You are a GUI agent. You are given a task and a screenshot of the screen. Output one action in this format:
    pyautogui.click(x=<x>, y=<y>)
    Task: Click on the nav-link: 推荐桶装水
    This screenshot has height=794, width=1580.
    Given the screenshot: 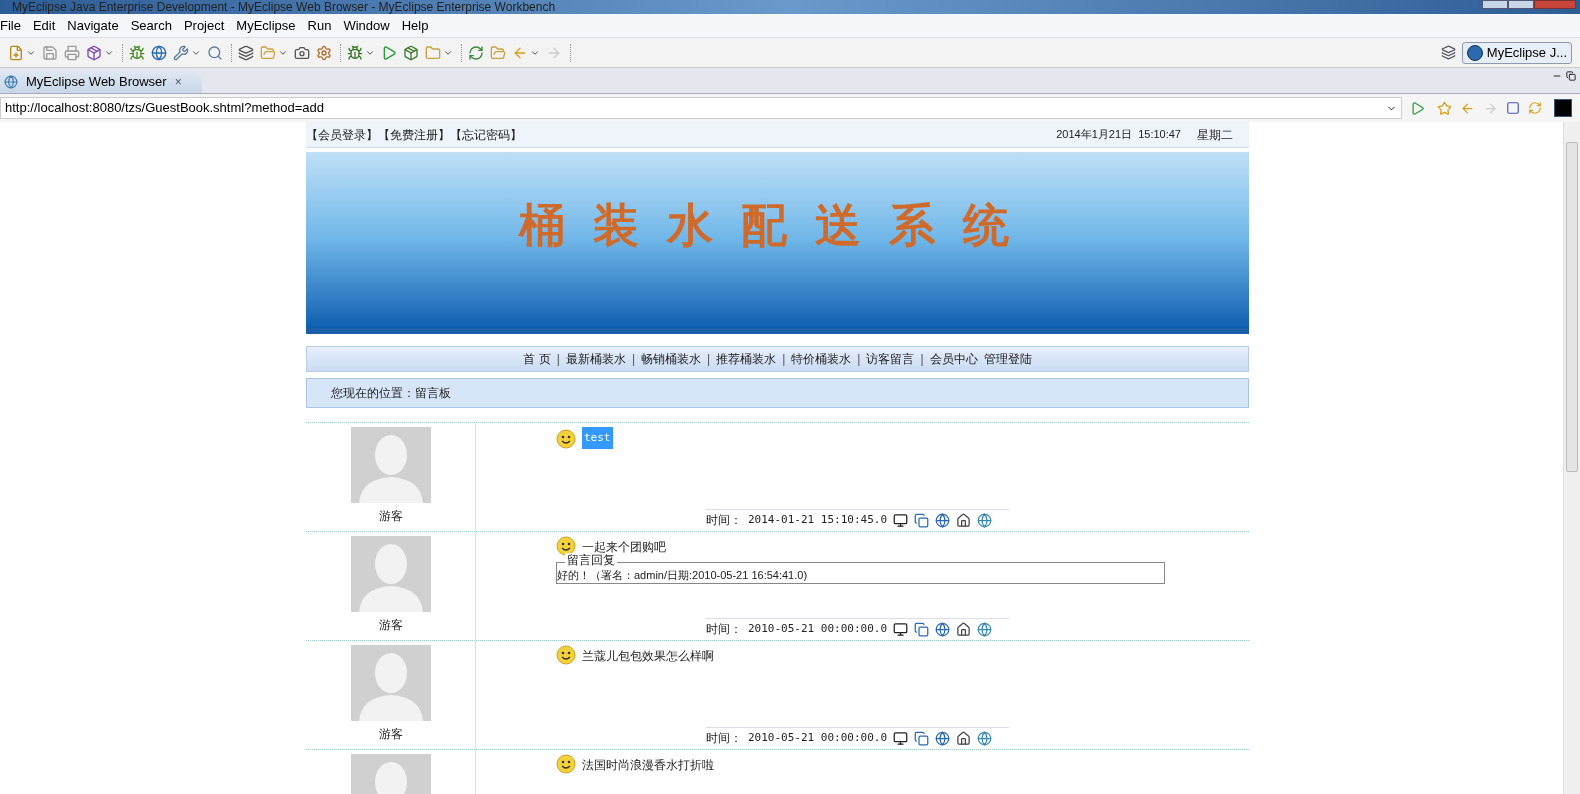 What is the action you would take?
    pyautogui.click(x=746, y=359)
    